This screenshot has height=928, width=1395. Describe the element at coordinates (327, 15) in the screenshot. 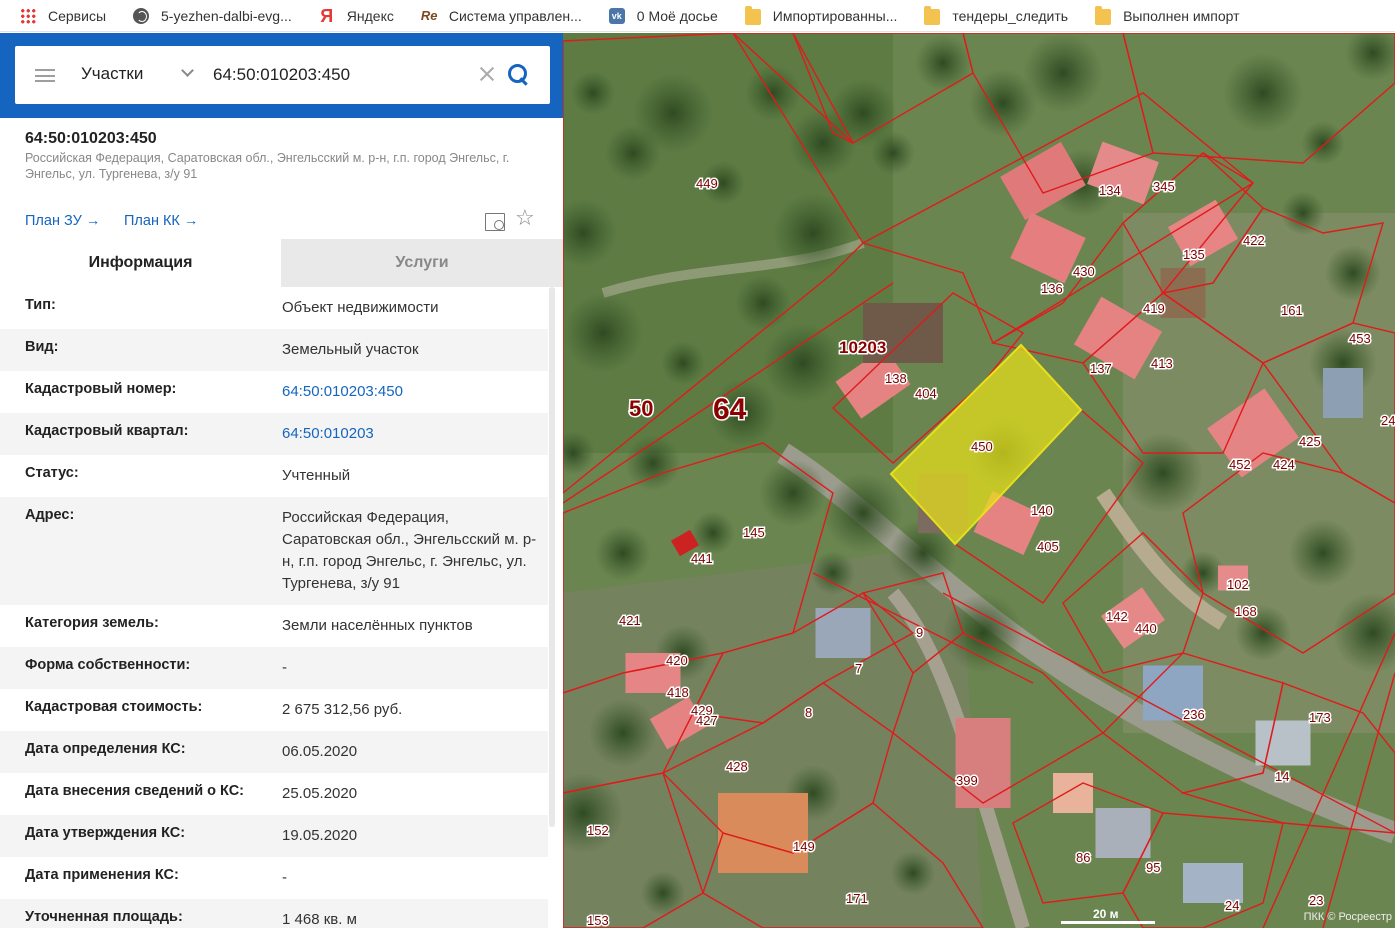

I see `yandex-icon: Я` at that location.